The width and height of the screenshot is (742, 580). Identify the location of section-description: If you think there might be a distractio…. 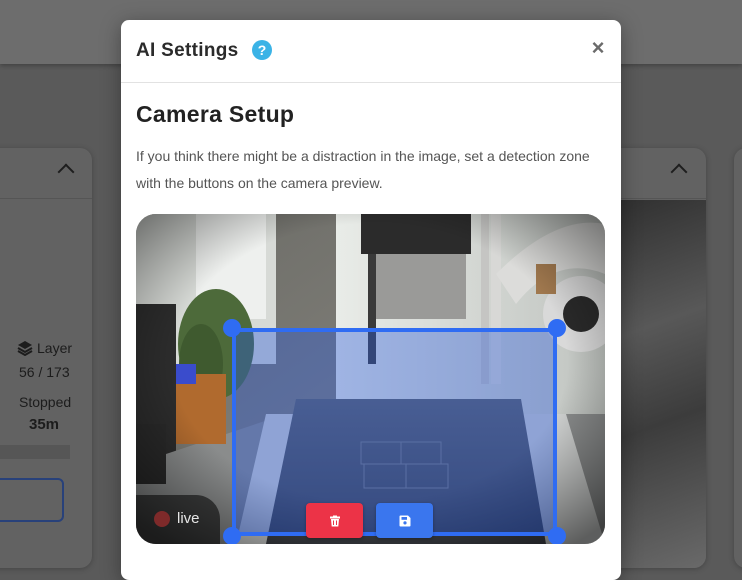
(363, 169).